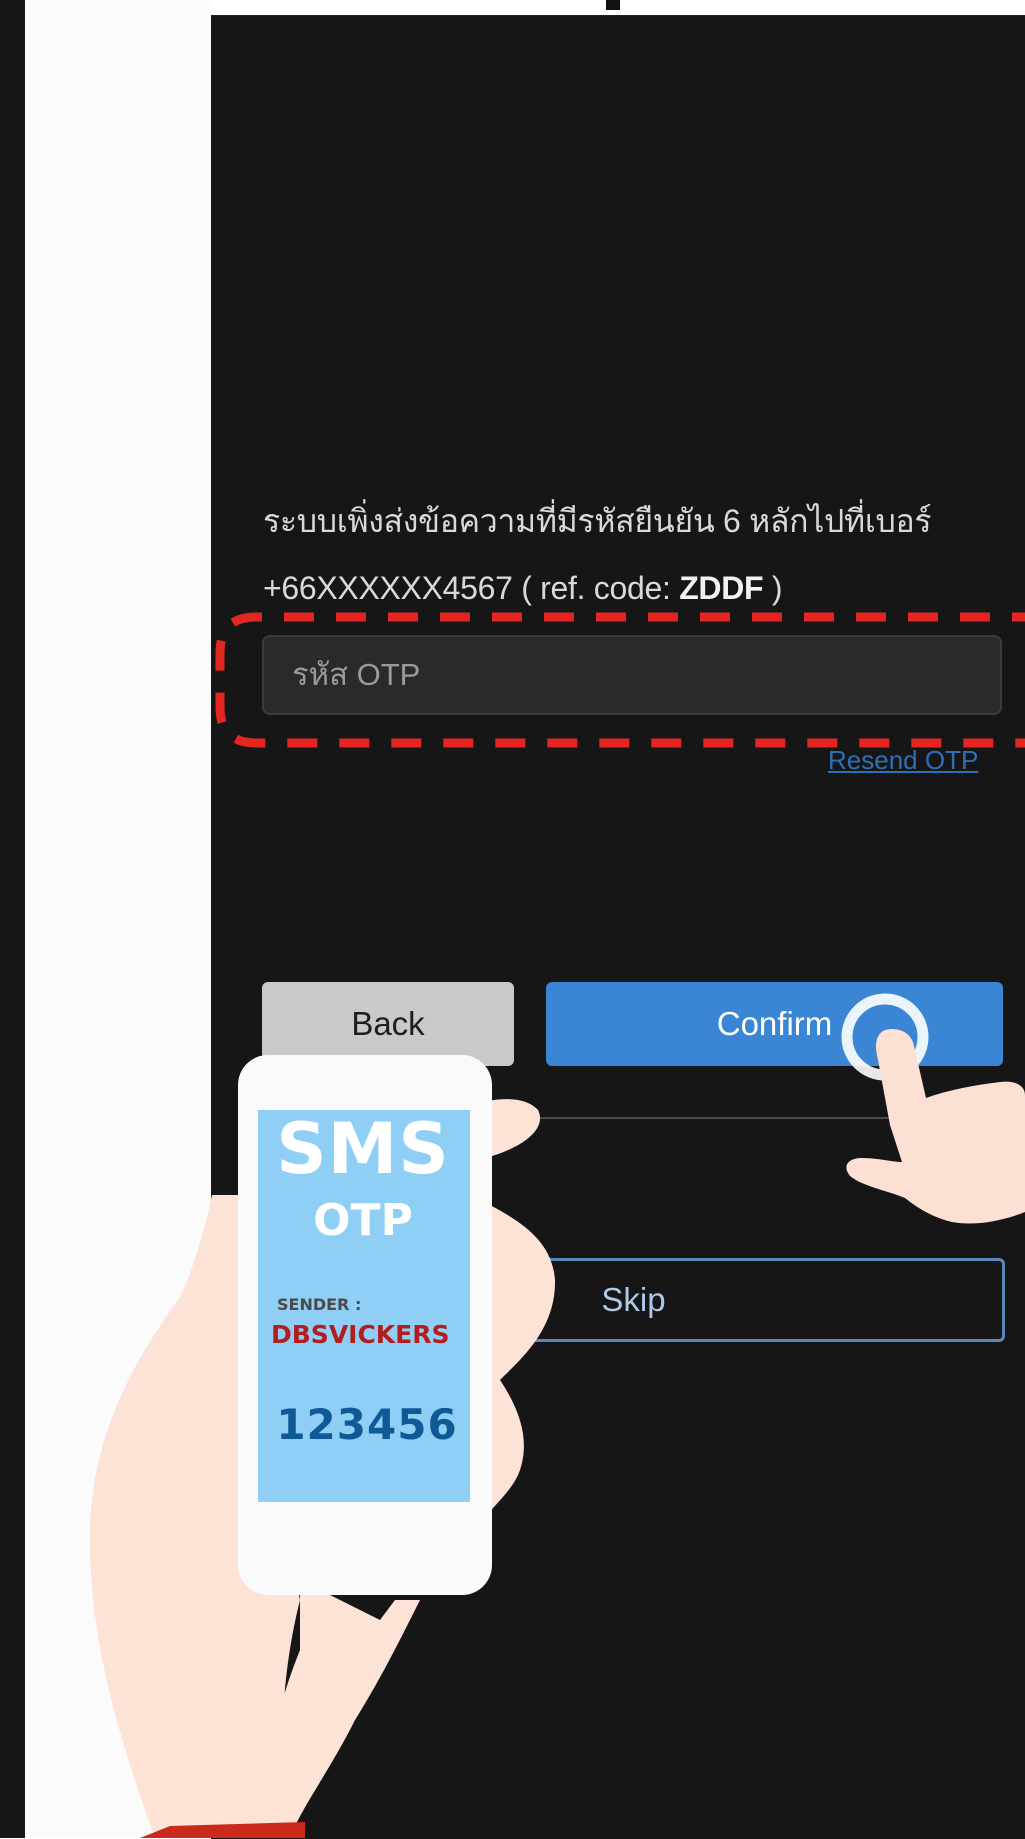  Describe the element at coordinates (363, 1220) in the screenshot. I see `otp-title: OTP` at that location.